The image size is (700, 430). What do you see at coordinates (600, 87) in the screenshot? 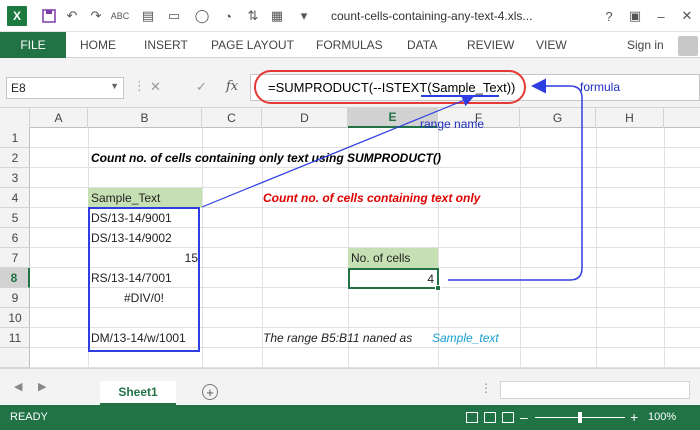
I see `formula-annotation: formula` at bounding box center [600, 87].